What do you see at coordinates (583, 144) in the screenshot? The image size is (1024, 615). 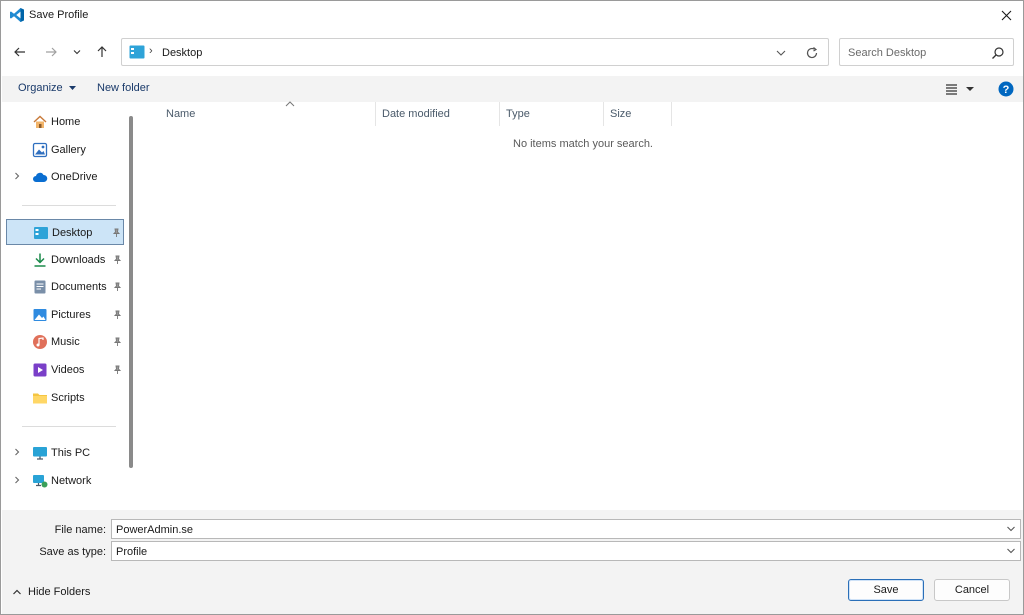 I see `empty-list-message: No items match your search.` at bounding box center [583, 144].